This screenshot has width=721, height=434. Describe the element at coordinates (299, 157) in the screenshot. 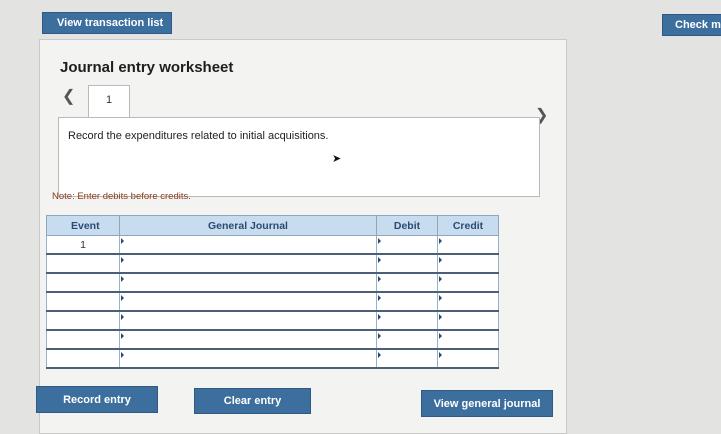

I see `instruction-box` at that location.